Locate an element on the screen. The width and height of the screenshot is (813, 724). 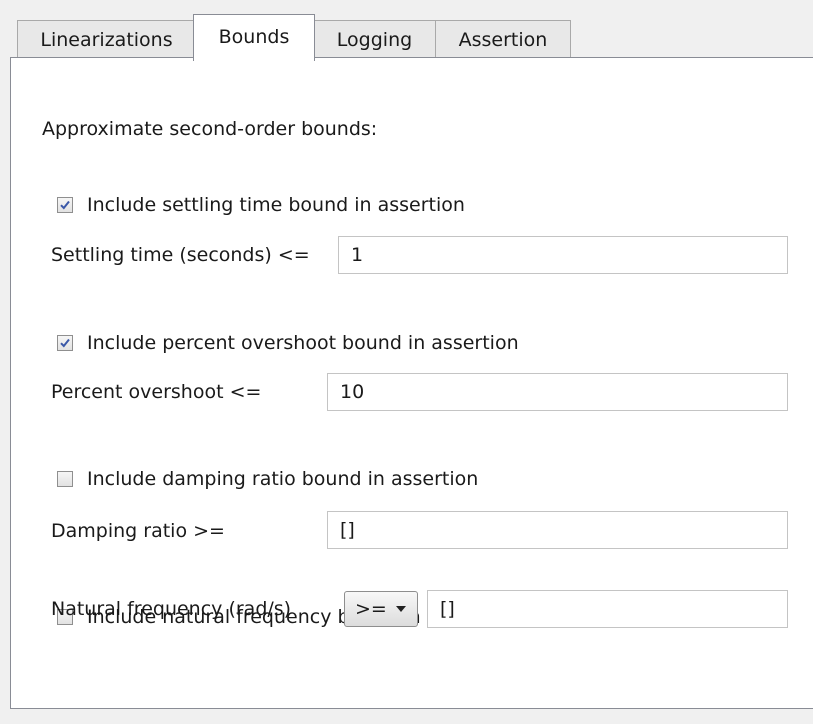
tab-assertion-label: Assertion is located at coordinates (503, 39).